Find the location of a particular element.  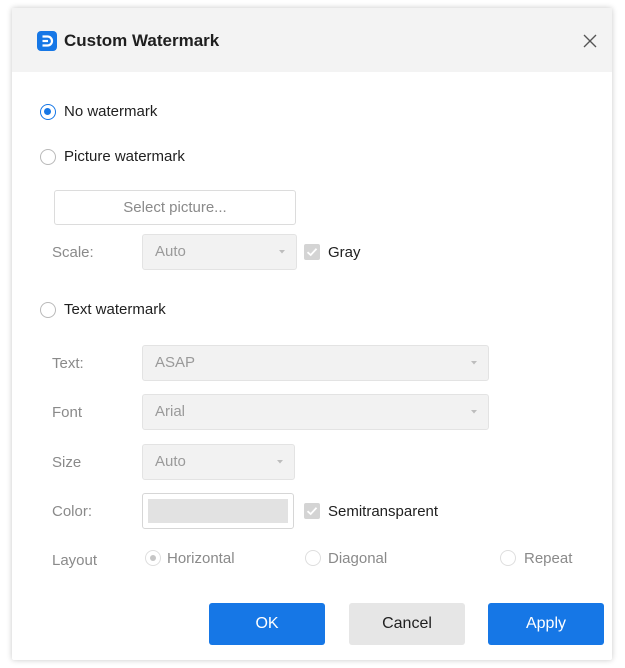

layout-horizontal-label: Horizontal is located at coordinates (201, 559).